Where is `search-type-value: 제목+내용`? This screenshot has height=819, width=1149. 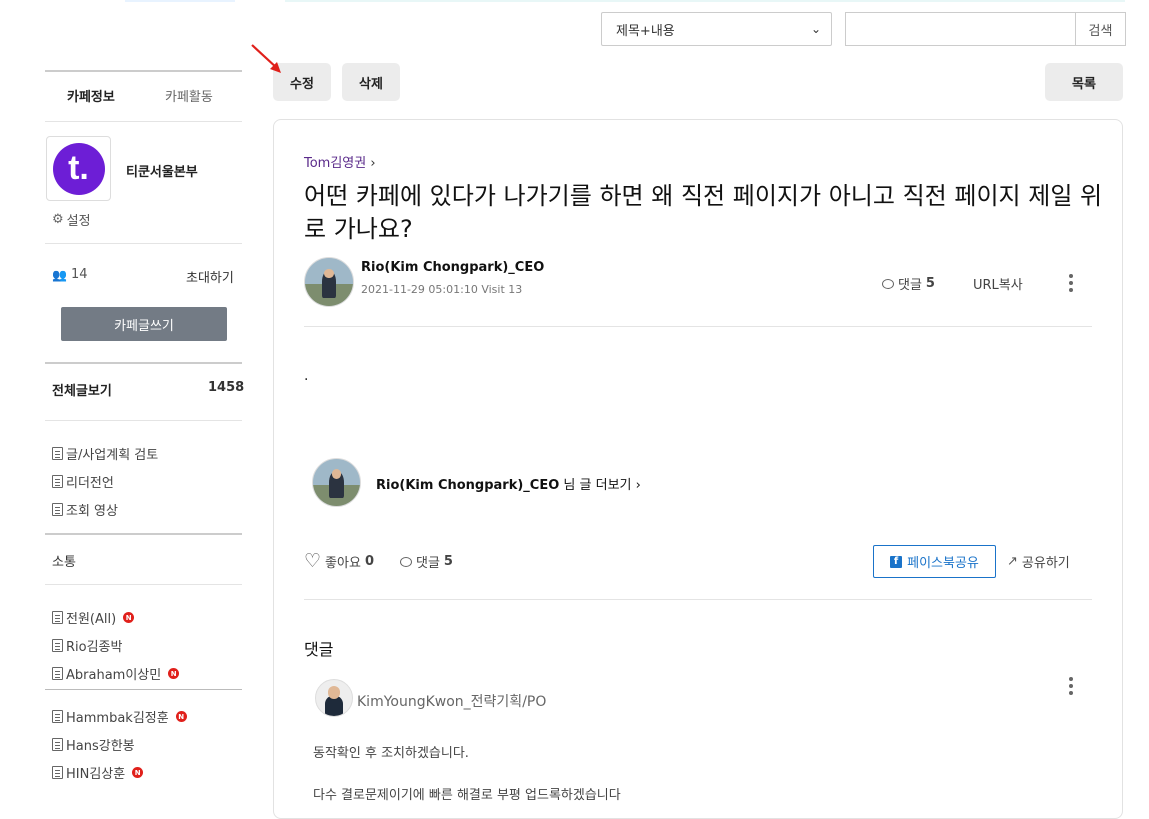 search-type-value: 제목+내용 is located at coordinates (645, 31).